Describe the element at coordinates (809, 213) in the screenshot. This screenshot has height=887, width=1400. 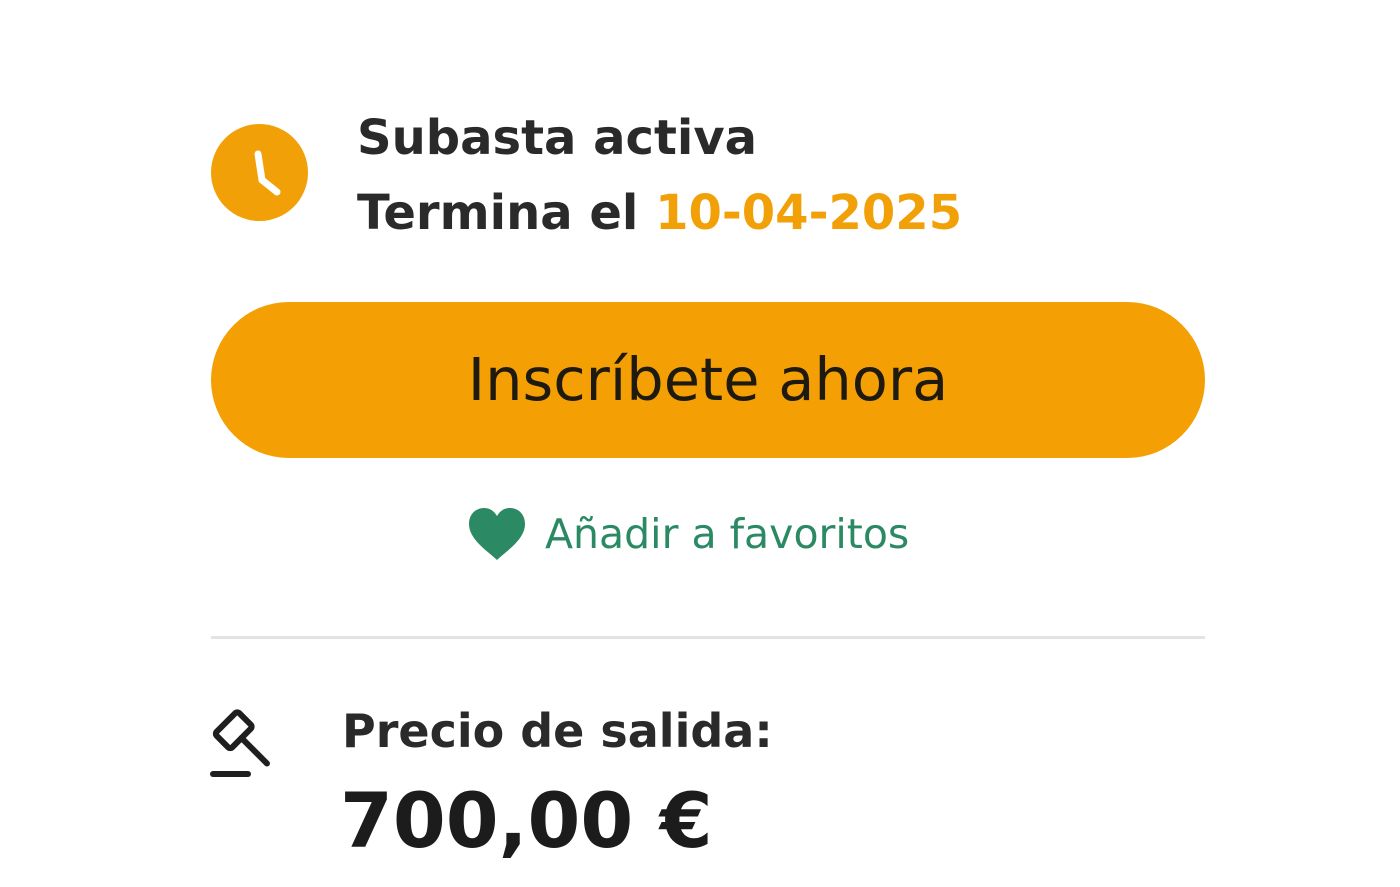
I see `auction-end-date: 10-04-2025` at that location.